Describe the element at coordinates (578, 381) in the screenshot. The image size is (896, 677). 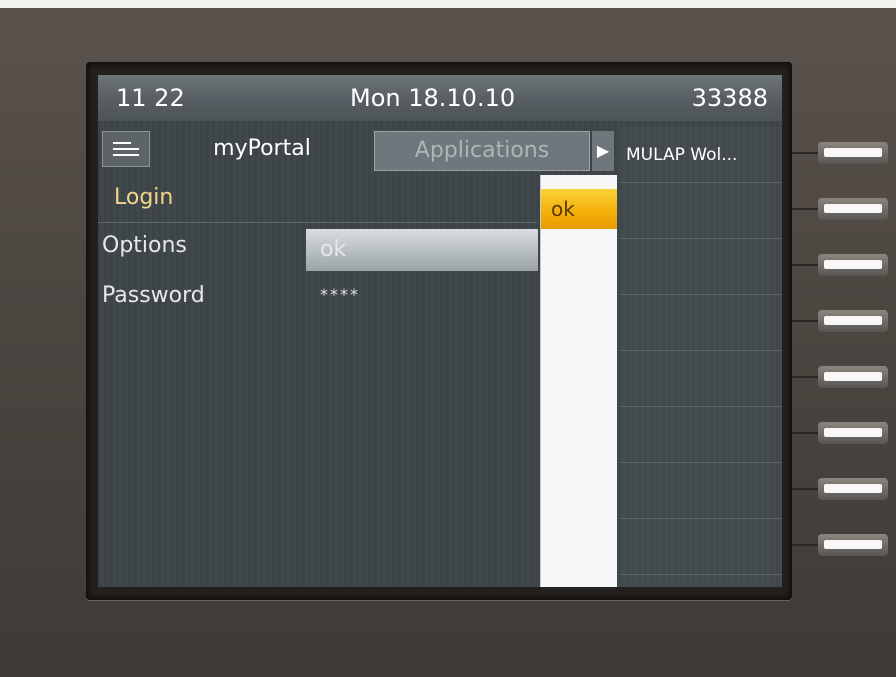
I see `options-dropdown: ok` at that location.